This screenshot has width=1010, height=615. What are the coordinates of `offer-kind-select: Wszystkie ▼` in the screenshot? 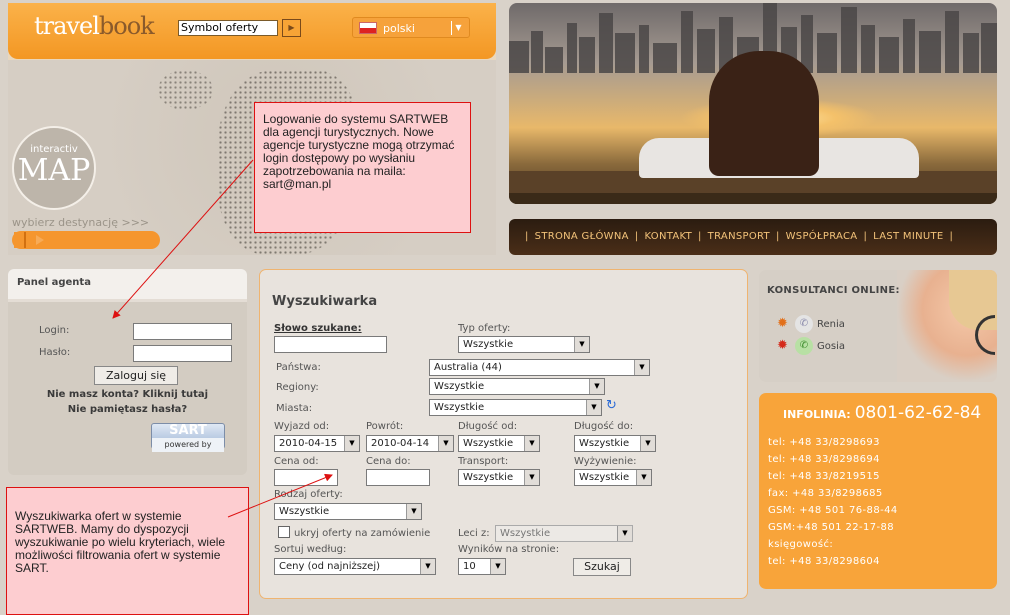 It's located at (348, 511).